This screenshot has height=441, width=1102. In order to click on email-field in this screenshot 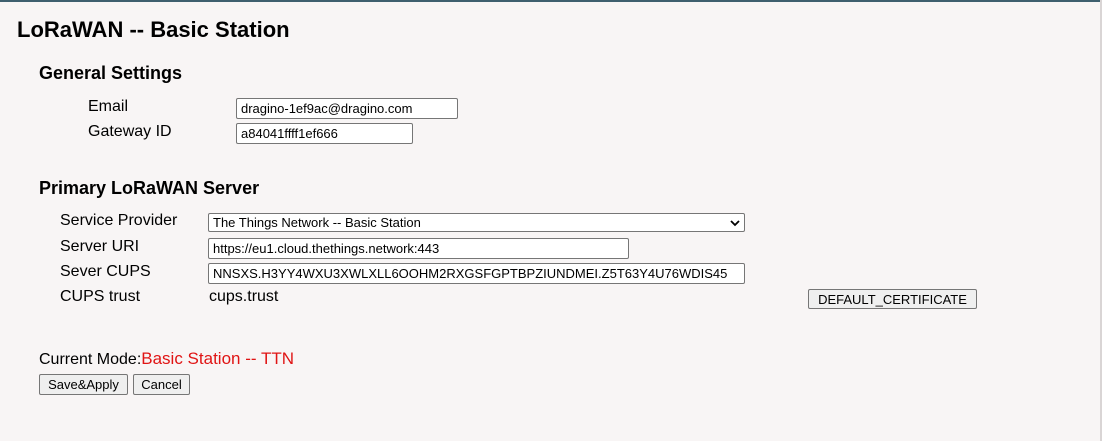, I will do `click(347, 108)`.